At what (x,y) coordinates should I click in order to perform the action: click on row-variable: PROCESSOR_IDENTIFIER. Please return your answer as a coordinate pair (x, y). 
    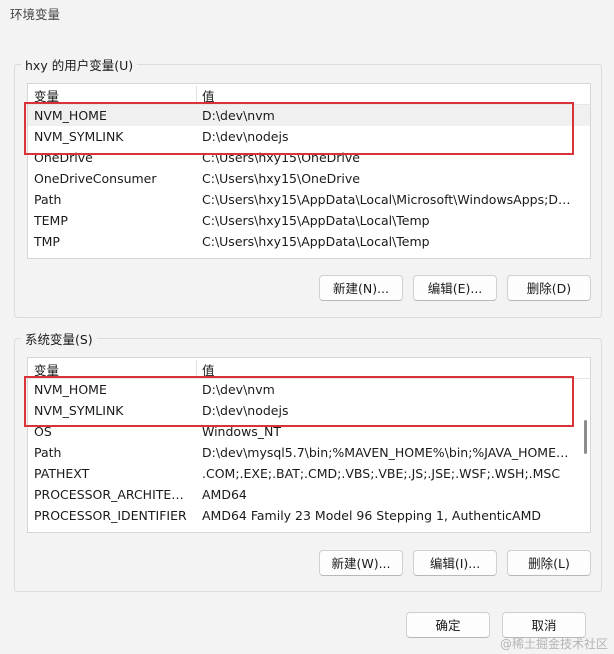
    Looking at the image, I should click on (110, 515).